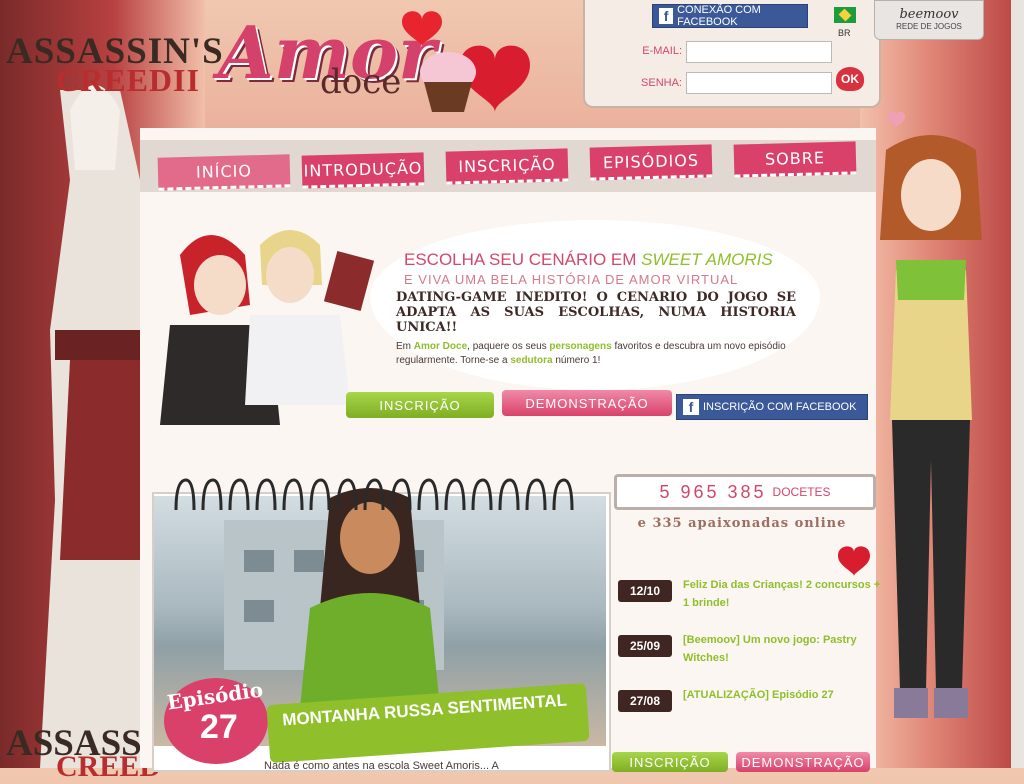 The height and width of the screenshot is (784, 1024). Describe the element at coordinates (661, 83) in the screenshot. I see `password-label: SENHA:` at that location.